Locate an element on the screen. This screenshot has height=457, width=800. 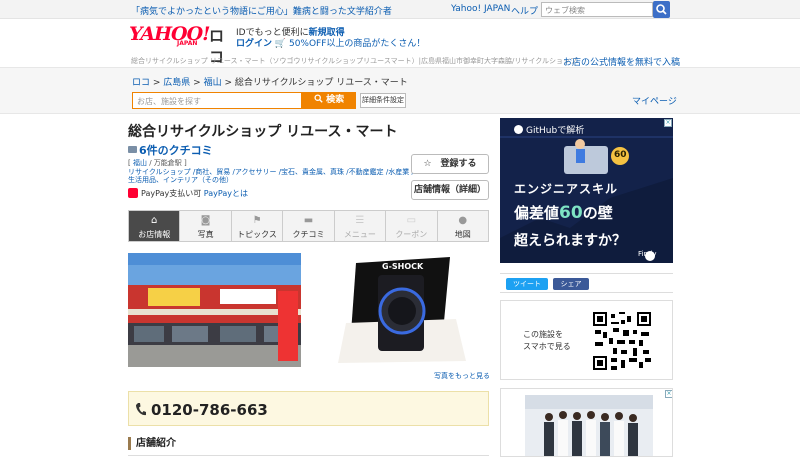
station-text: 万能倉駅 is located at coordinates (167, 163).